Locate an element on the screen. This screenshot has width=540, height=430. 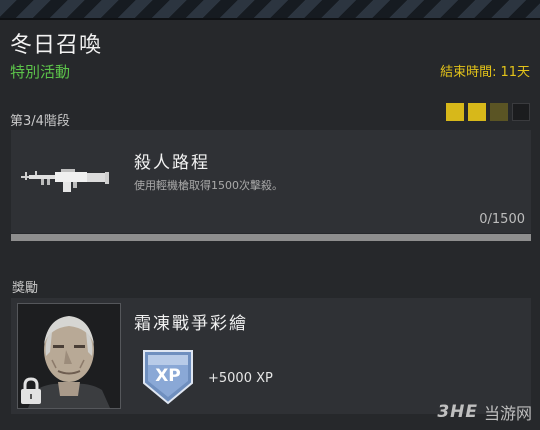
end-time-label: 結束時間: is located at coordinates (468, 72).